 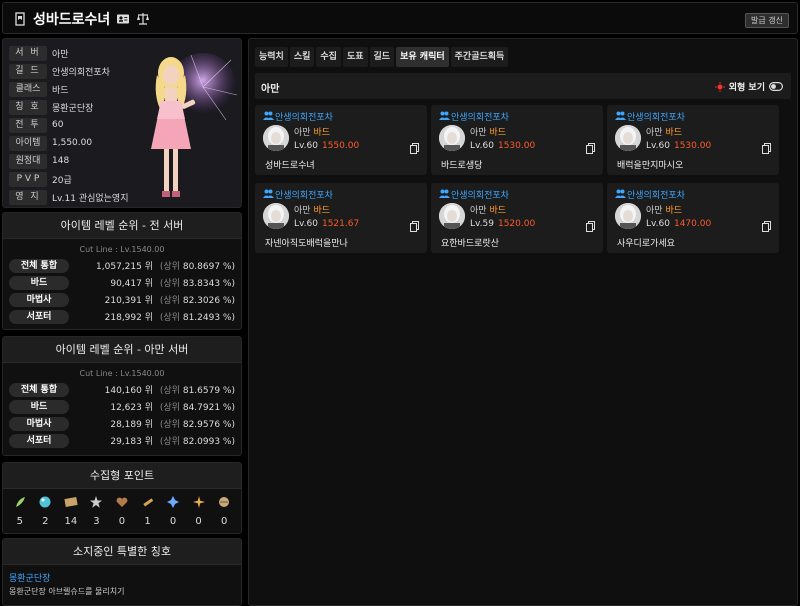 What do you see at coordinates (516, 146) in the screenshot?
I see `card-item-level: 1530.00` at bounding box center [516, 146].